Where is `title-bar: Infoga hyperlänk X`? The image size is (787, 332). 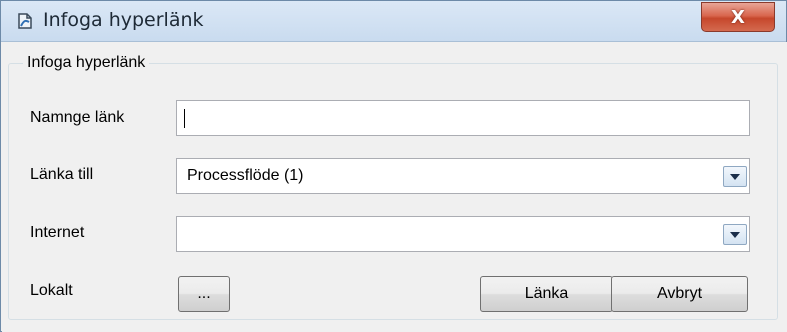
title-bar: Infoga hyperlänk X is located at coordinates (393, 21).